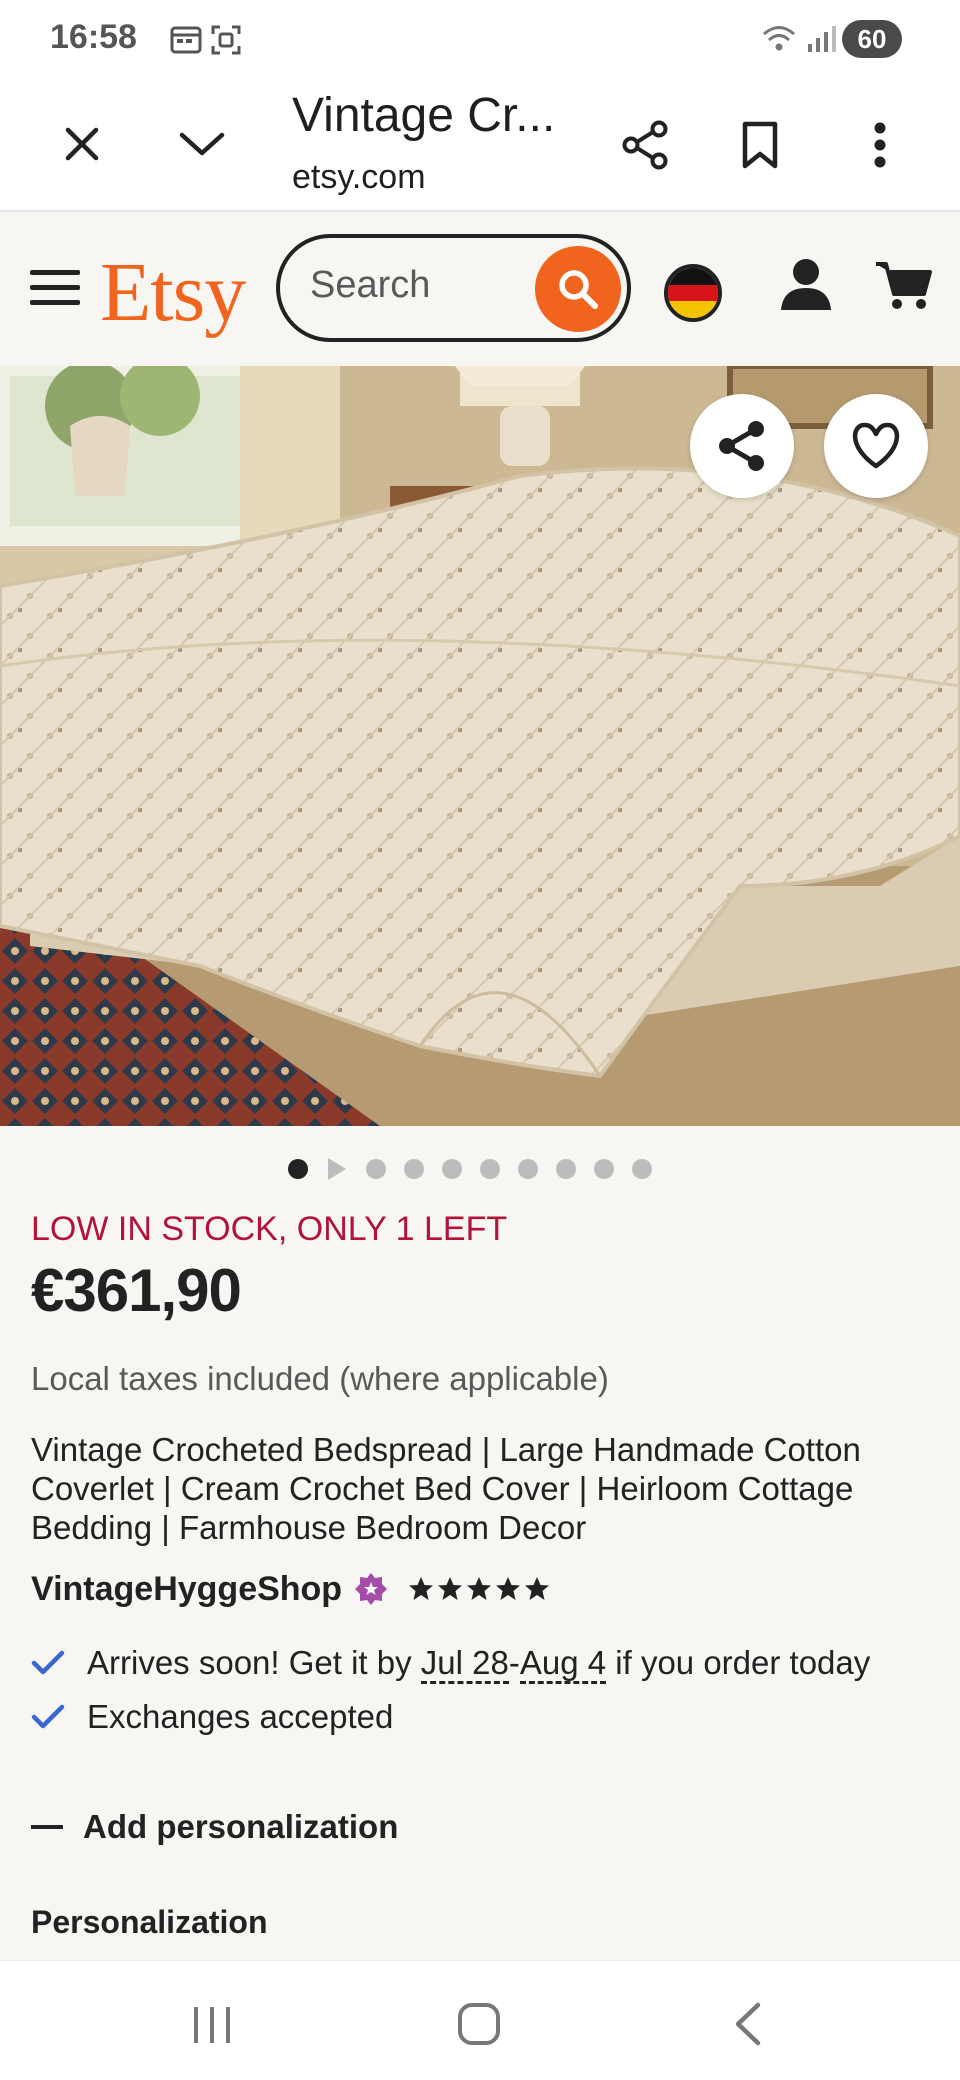  I want to click on search-icon, so click(578, 289).